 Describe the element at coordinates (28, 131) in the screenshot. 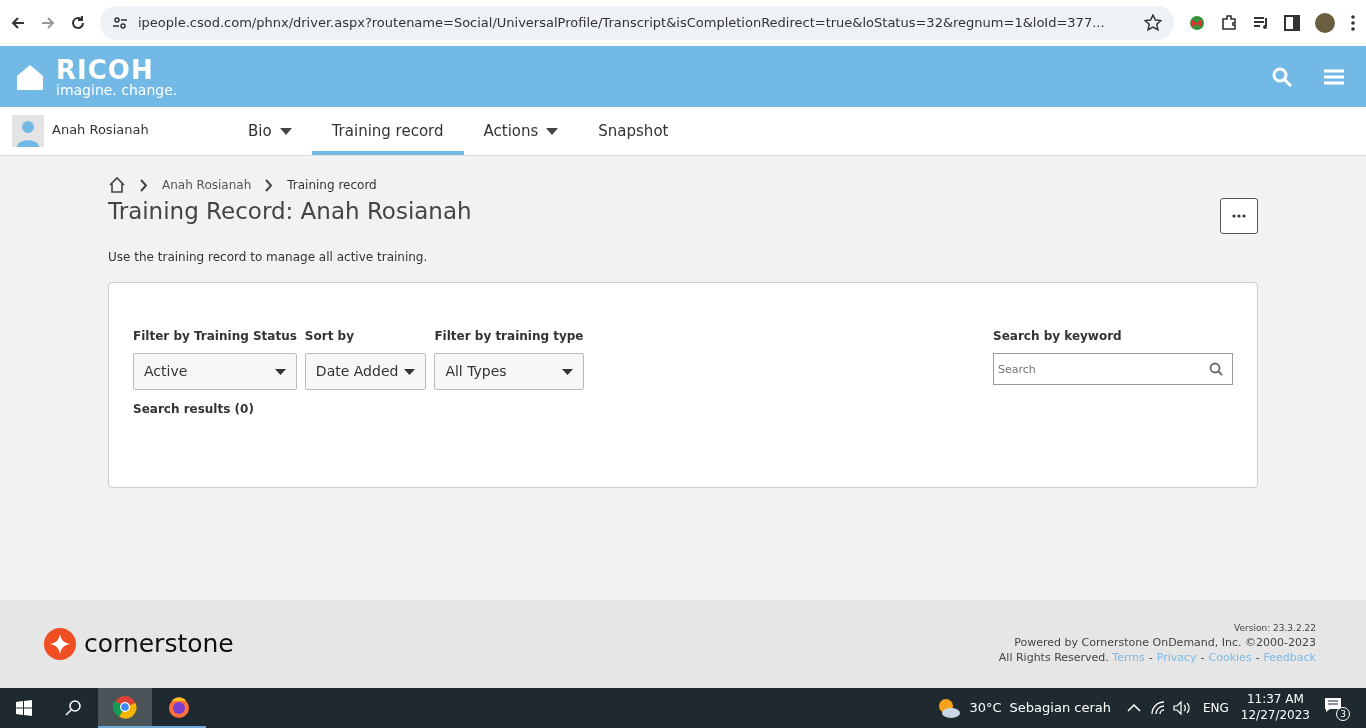

I see `avatar-icon` at that location.